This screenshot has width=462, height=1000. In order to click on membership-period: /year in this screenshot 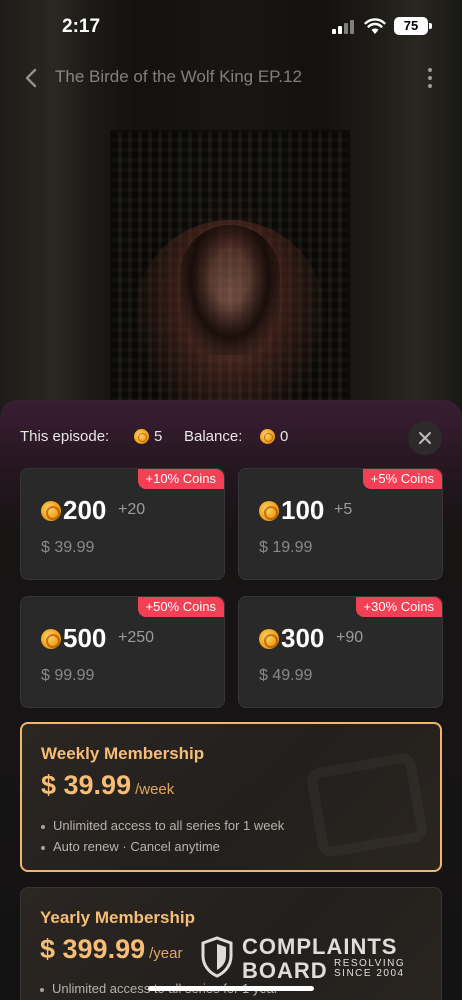, I will do `click(166, 953)`.